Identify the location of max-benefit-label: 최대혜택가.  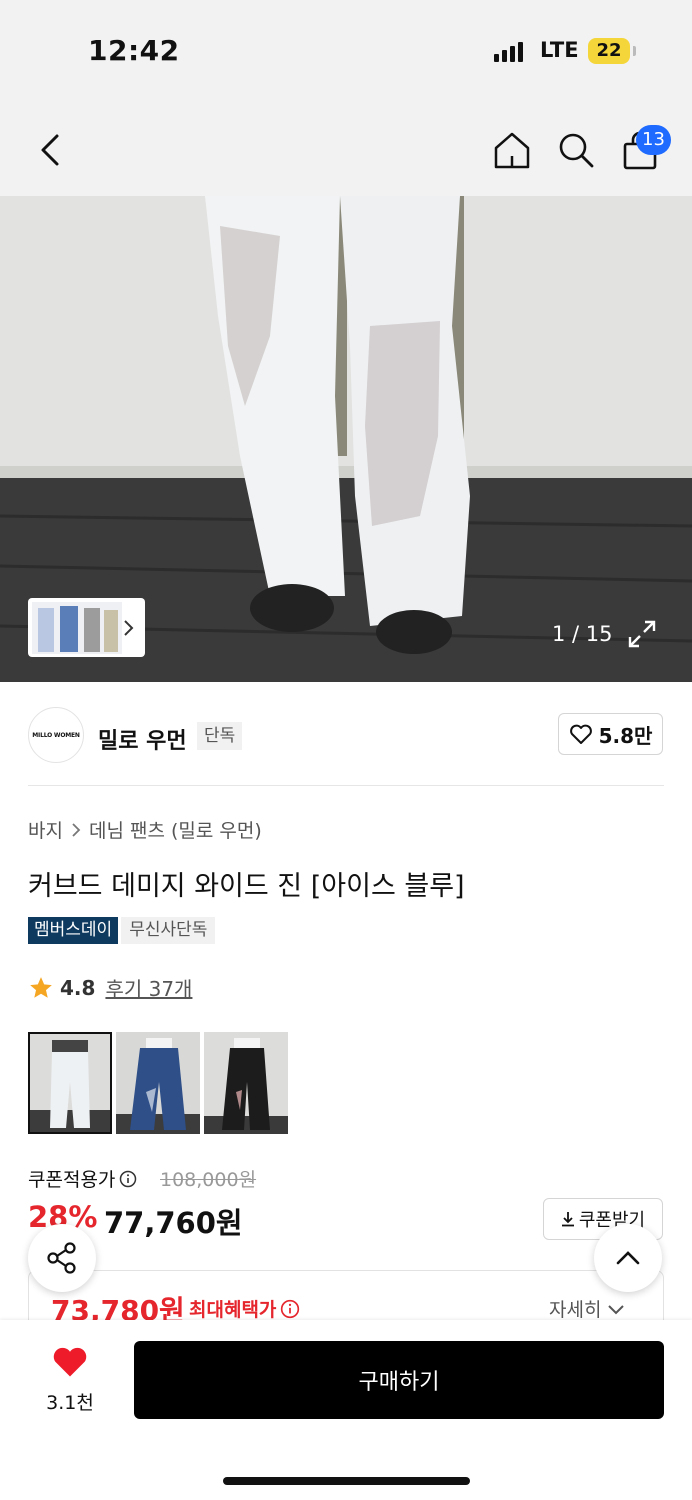
(244, 1308).